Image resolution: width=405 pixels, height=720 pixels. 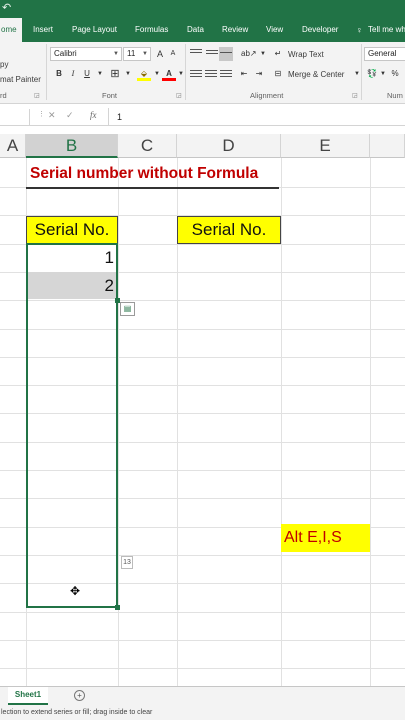 What do you see at coordinates (72, 230) in the screenshot?
I see `serial-header-b: Serial No.` at bounding box center [72, 230].